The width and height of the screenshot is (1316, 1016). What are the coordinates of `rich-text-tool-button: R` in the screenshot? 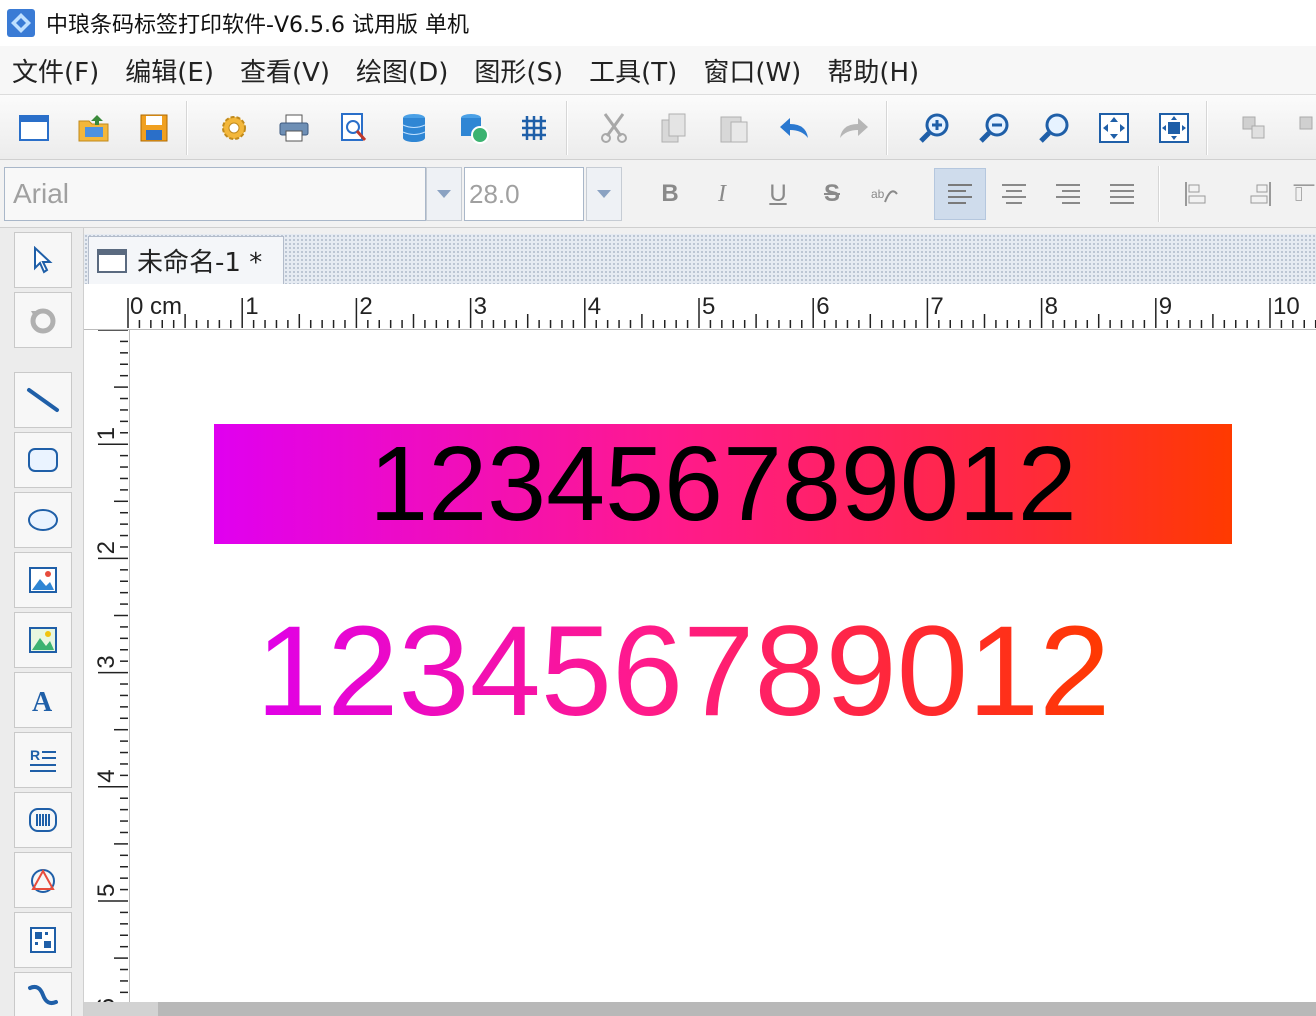 It's located at (43, 760).